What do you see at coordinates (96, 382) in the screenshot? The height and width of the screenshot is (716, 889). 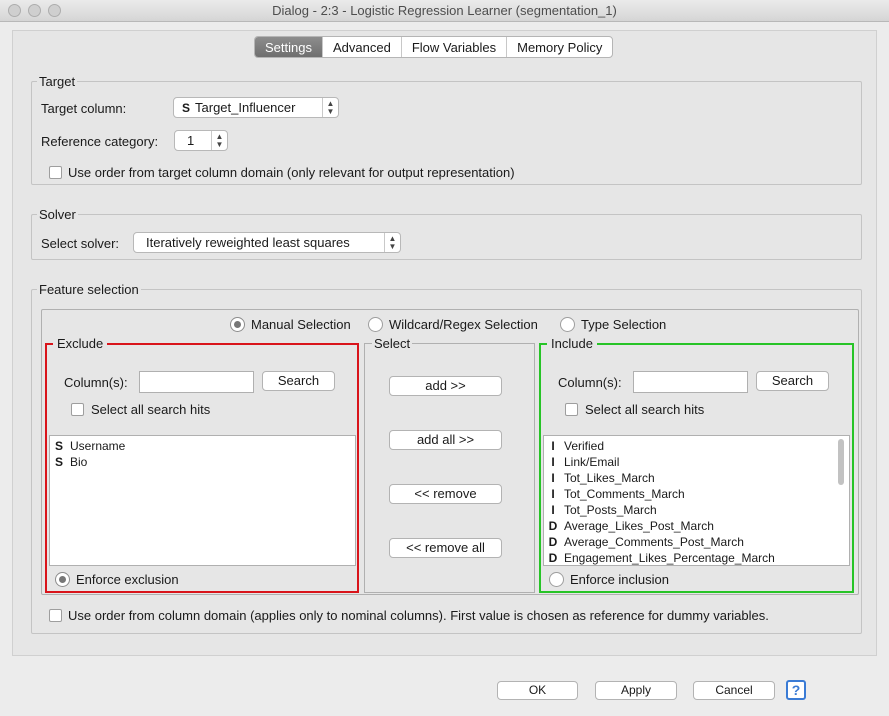 I see `exclude-columns-label: Column(s):` at bounding box center [96, 382].